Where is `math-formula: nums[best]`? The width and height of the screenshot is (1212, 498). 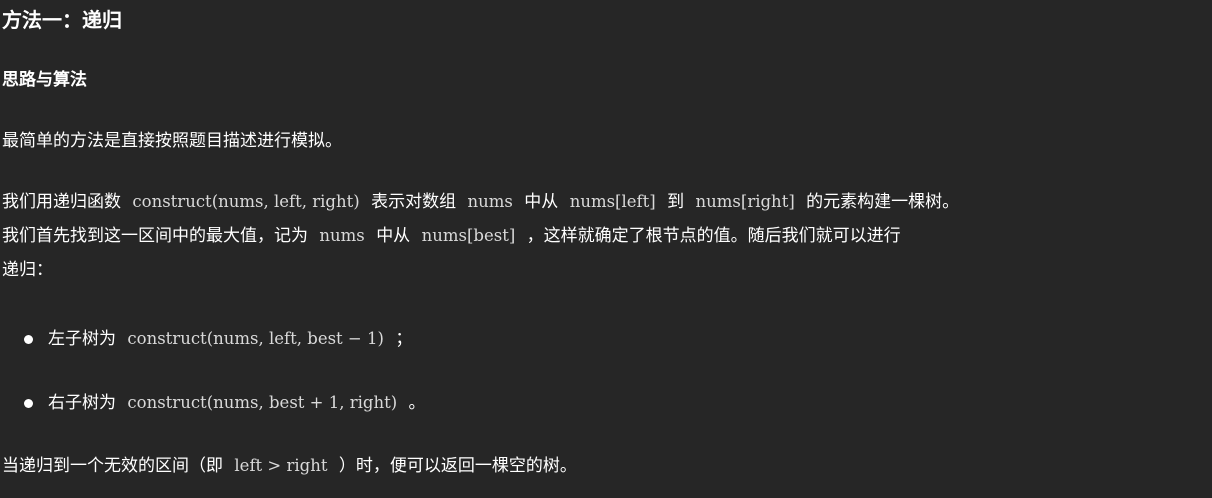
math-formula: nums[best] is located at coordinates (468, 235).